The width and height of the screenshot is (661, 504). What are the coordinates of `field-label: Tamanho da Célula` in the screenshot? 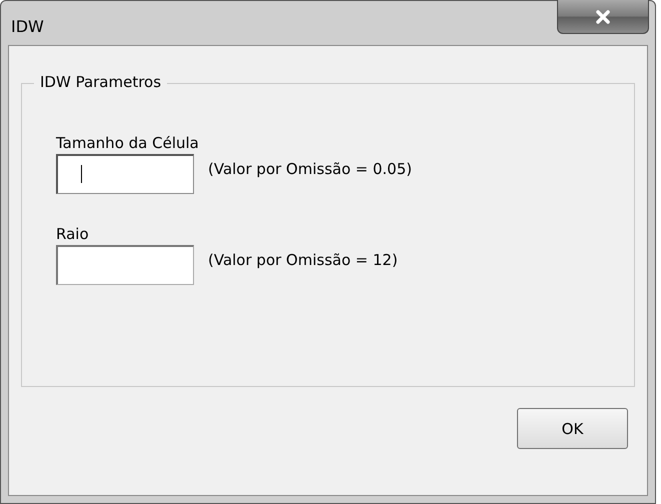 It's located at (128, 143).